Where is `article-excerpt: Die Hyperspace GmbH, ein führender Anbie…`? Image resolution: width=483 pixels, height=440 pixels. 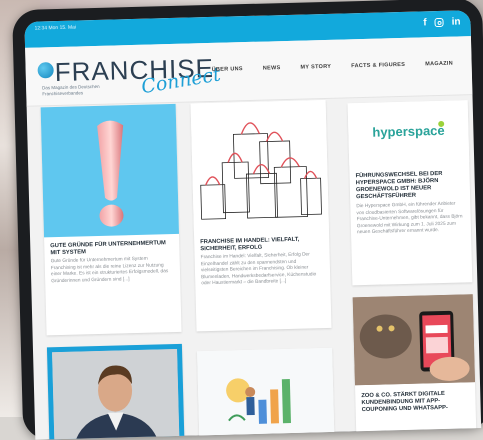 article-excerpt: Die Hyperspace GmbH, ein führender Anbie… is located at coordinates (409, 218).